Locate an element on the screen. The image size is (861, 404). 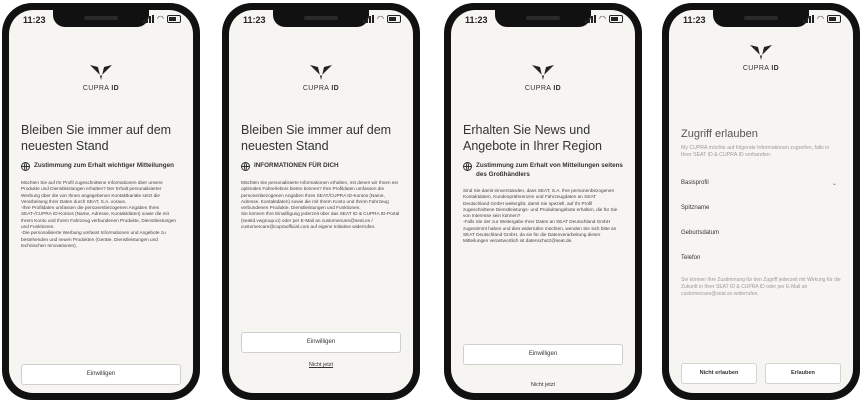
allow-button: Erlauben is located at coordinates (803, 373).